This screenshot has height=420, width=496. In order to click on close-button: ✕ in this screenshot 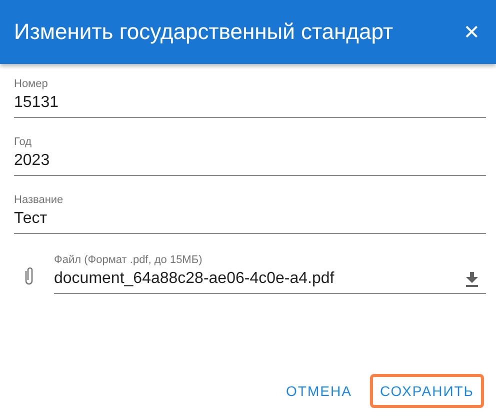, I will do `click(471, 32)`.